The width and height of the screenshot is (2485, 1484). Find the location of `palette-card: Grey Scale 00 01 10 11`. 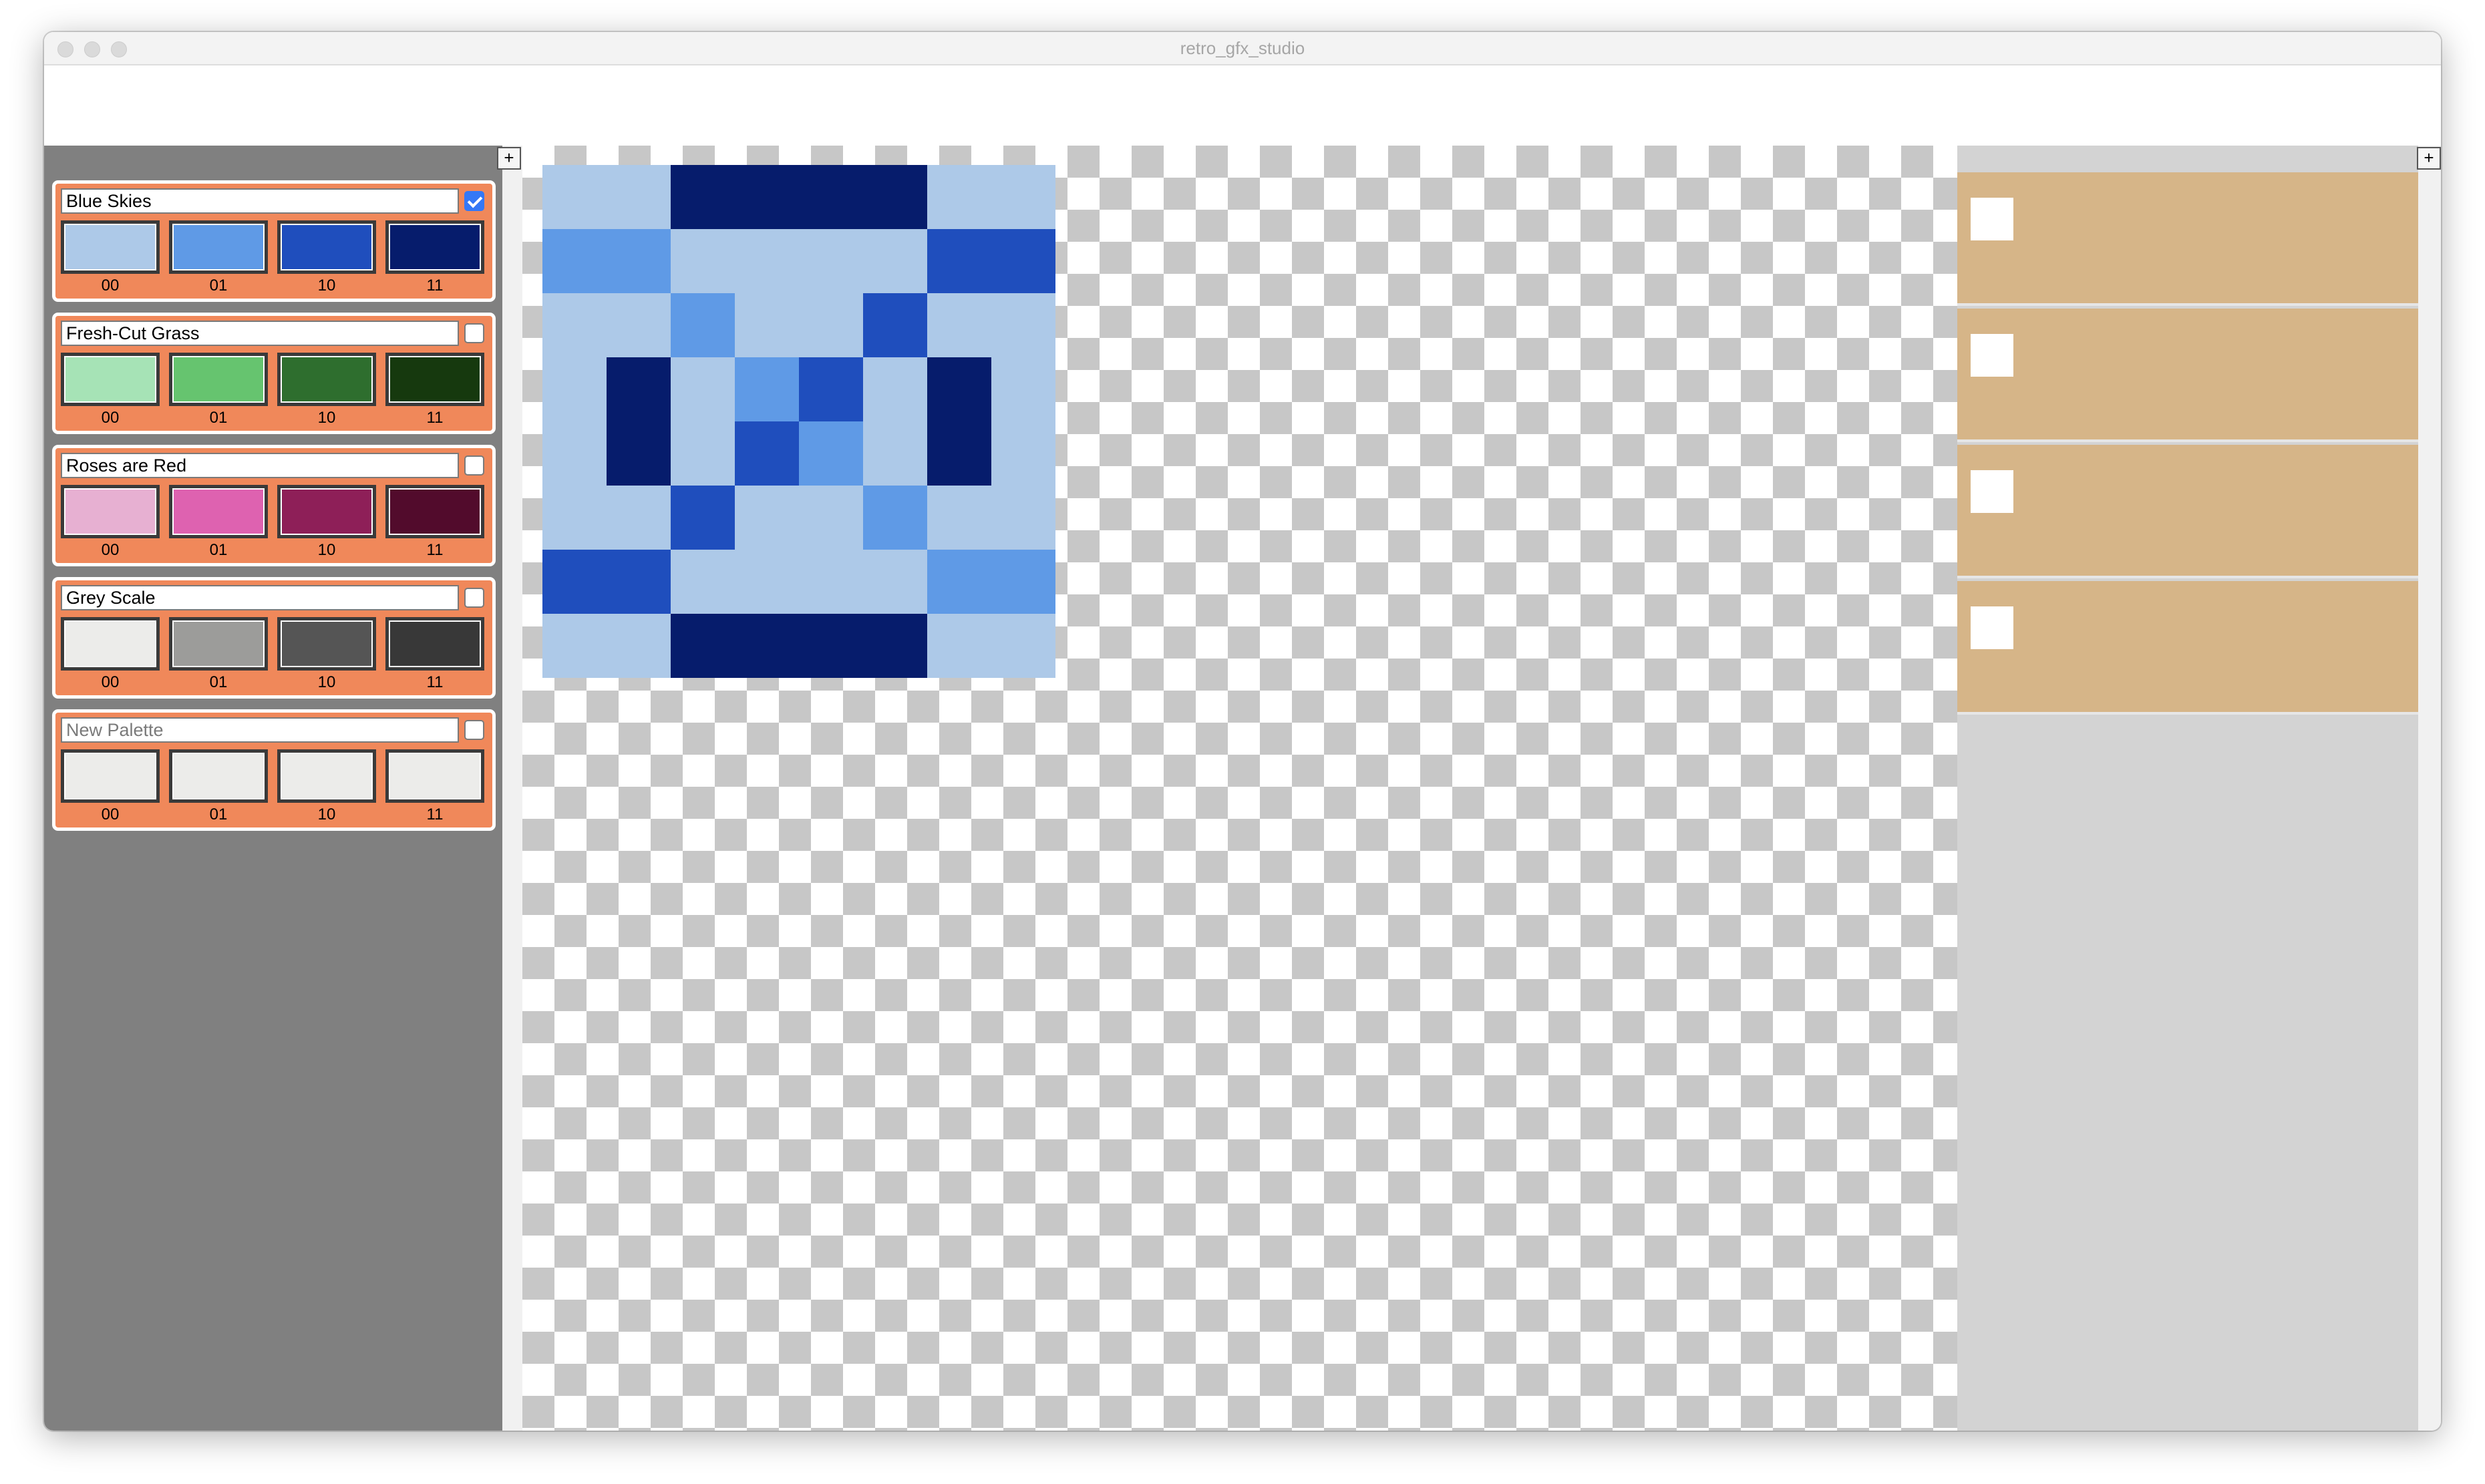

palette-card: Grey Scale 00 01 10 11 is located at coordinates (274, 638).